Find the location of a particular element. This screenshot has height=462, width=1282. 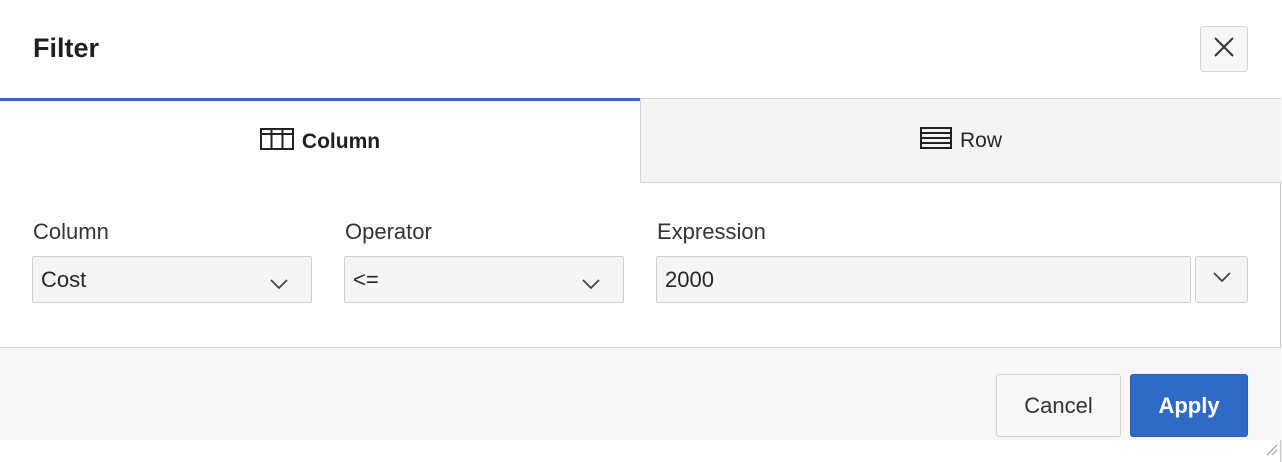

operator-select-value: <= is located at coordinates (366, 279).